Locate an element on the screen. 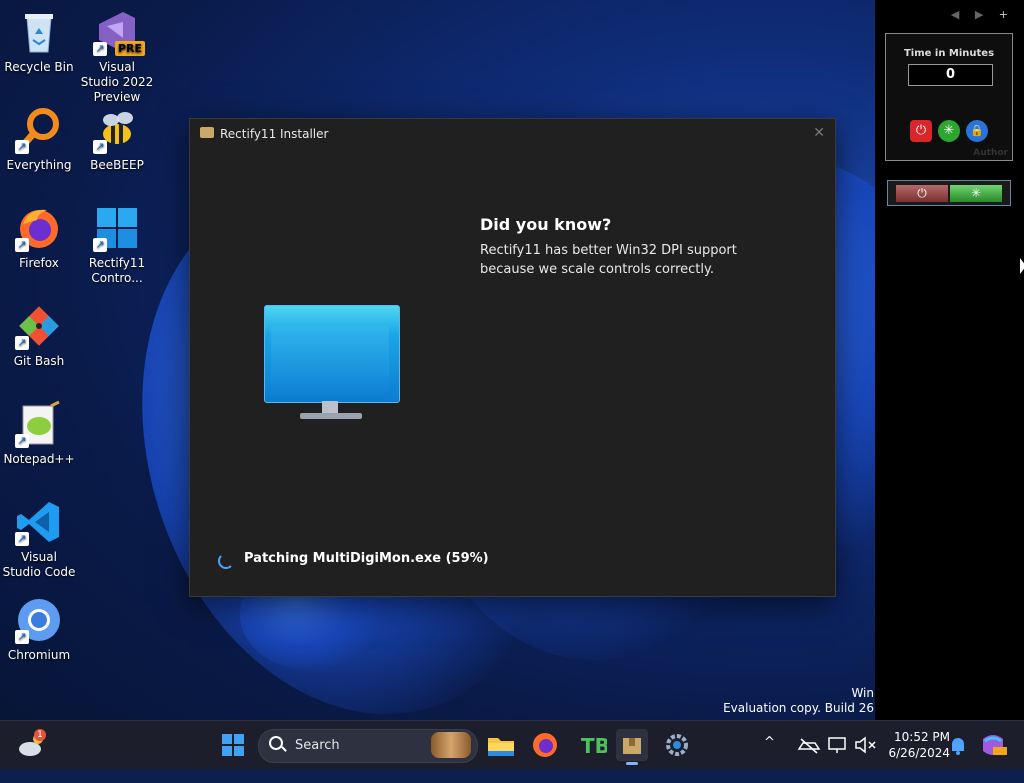 The width and height of the screenshot is (1024, 783). firefox-icon is located at coordinates (545, 745).